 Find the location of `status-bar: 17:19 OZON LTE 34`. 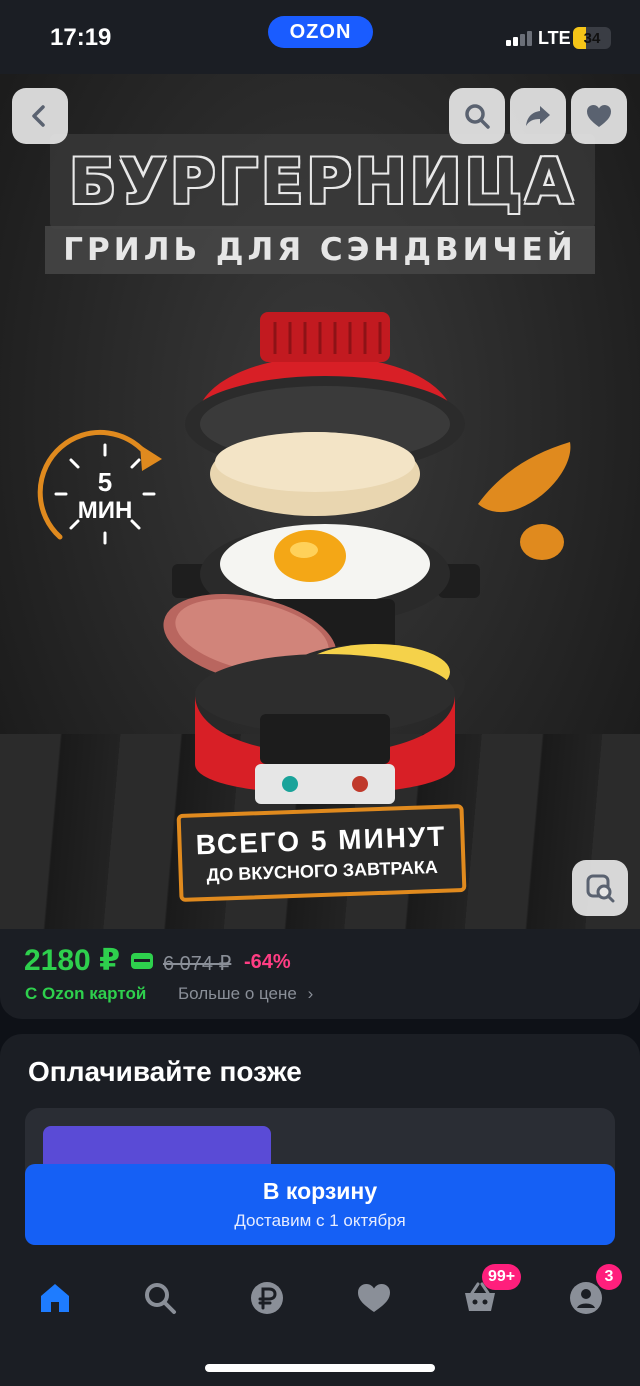

status-bar: 17:19 OZON LTE 34 is located at coordinates (320, 37).